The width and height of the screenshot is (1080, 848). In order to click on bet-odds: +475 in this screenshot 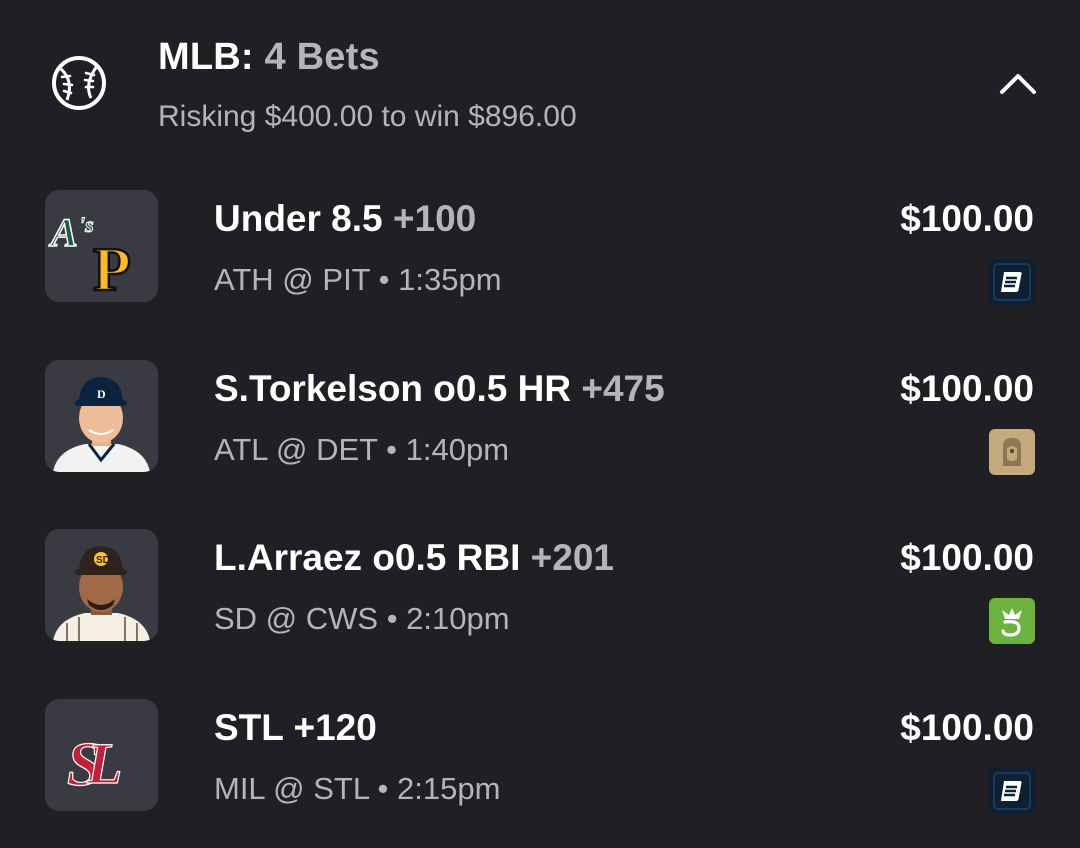, I will do `click(623, 388)`.